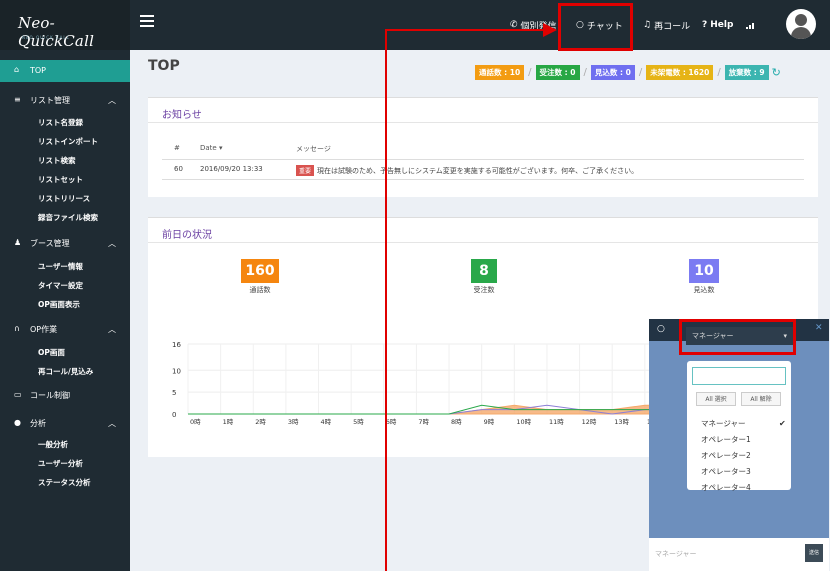  Describe the element at coordinates (60, 179) in the screenshot. I see `sidebar-item-list-set: リストセット` at that location.